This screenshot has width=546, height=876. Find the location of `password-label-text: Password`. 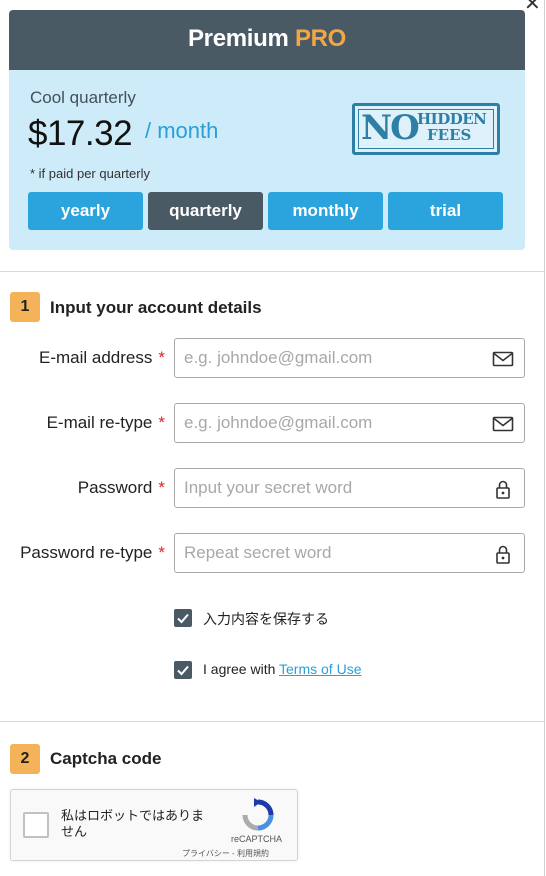

password-label-text: Password is located at coordinates (115, 487).